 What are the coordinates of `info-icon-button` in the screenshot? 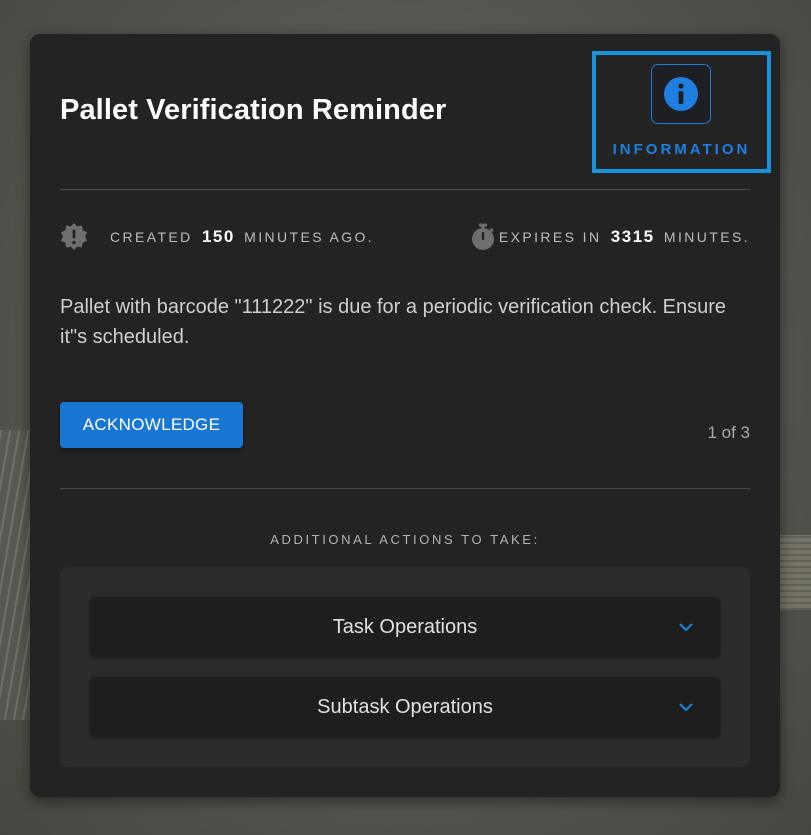 It's located at (681, 94).